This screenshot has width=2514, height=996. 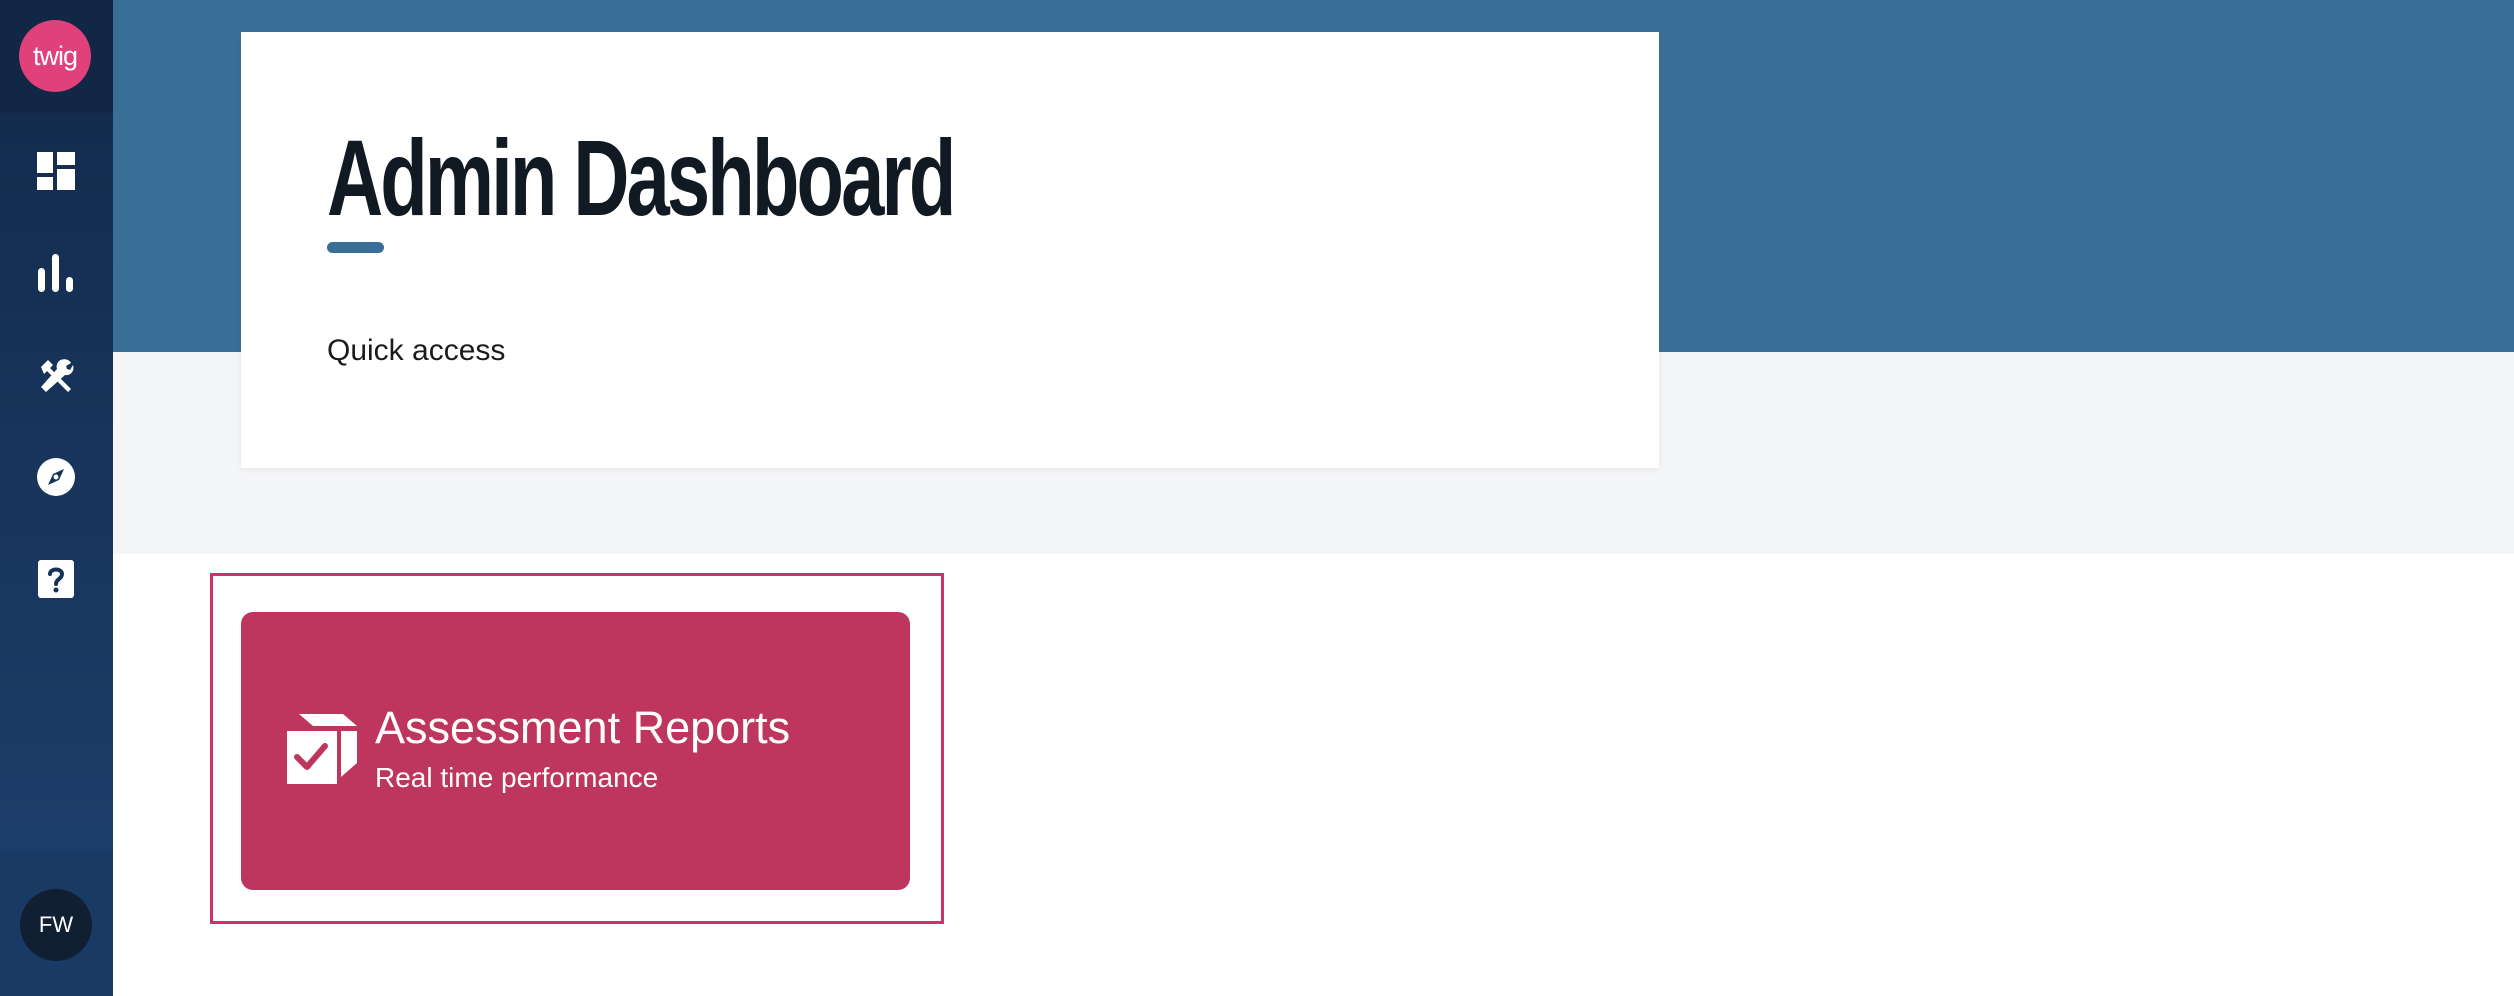 What do you see at coordinates (583, 727) in the screenshot?
I see `card-title: Assessment Reports` at bounding box center [583, 727].